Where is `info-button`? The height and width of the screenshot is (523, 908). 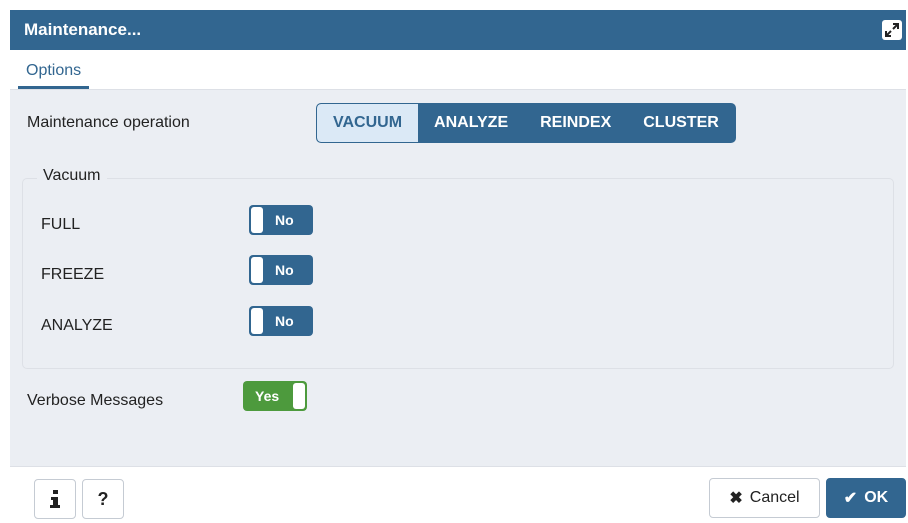
info-button is located at coordinates (55, 499).